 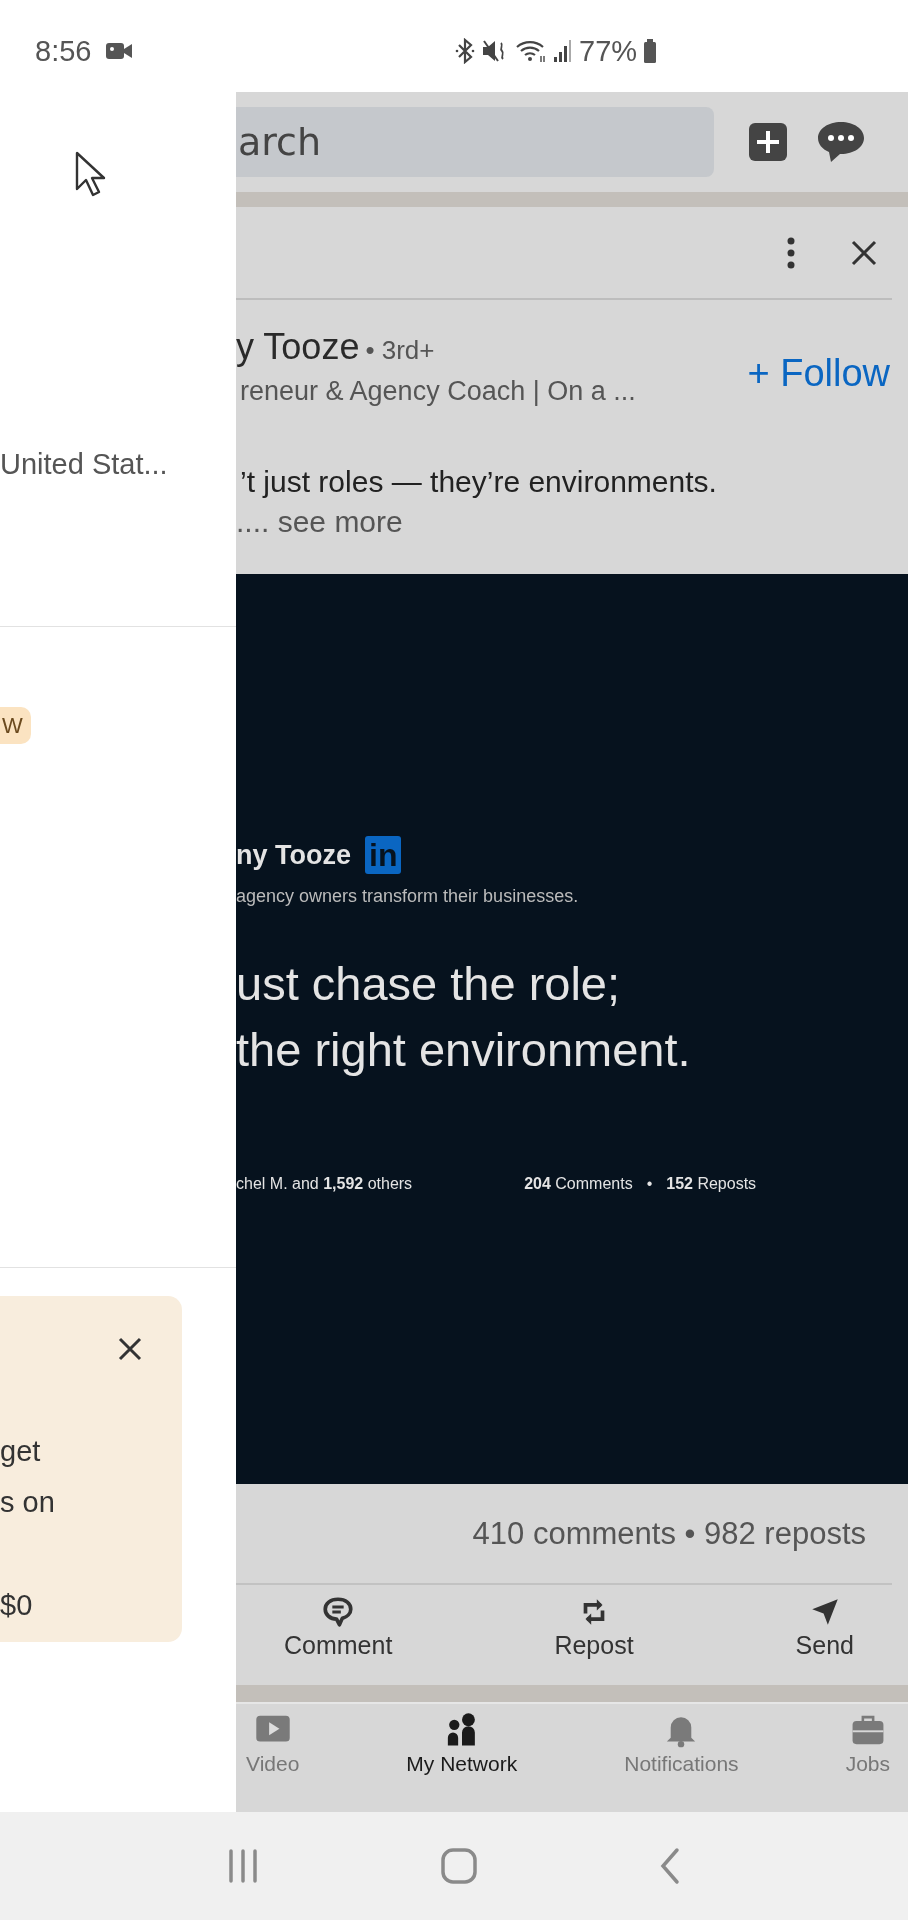 I want to click on signal-icon, so click(x=563, y=51).